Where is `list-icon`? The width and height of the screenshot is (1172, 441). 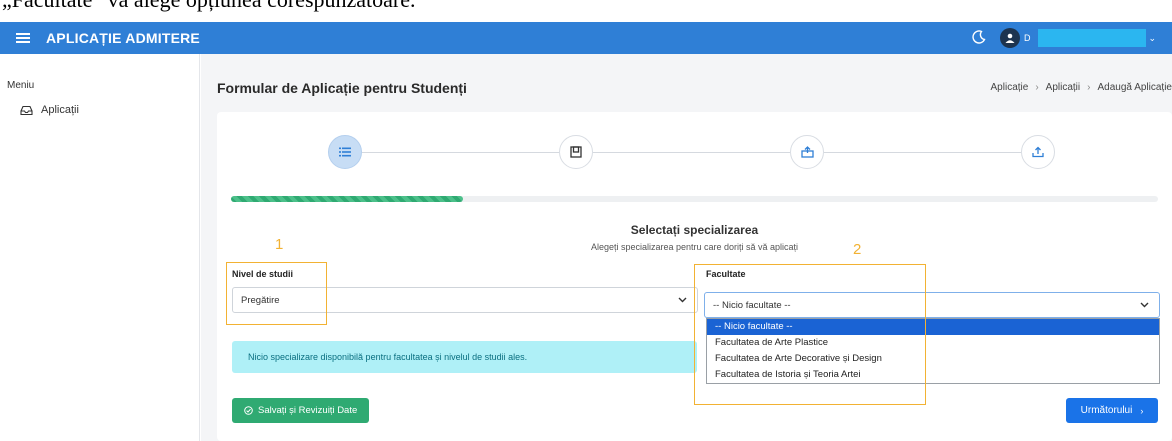 list-icon is located at coordinates (345, 152).